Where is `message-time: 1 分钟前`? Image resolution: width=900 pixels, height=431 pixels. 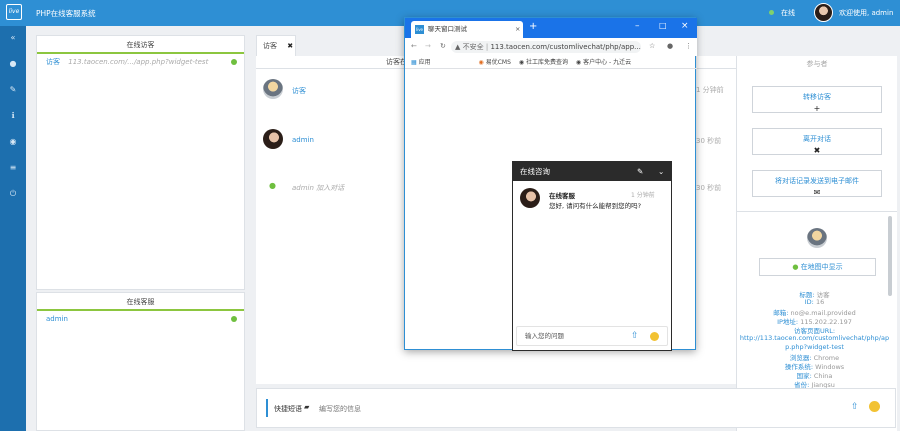
message-time: 1 分钟前 is located at coordinates (710, 90).